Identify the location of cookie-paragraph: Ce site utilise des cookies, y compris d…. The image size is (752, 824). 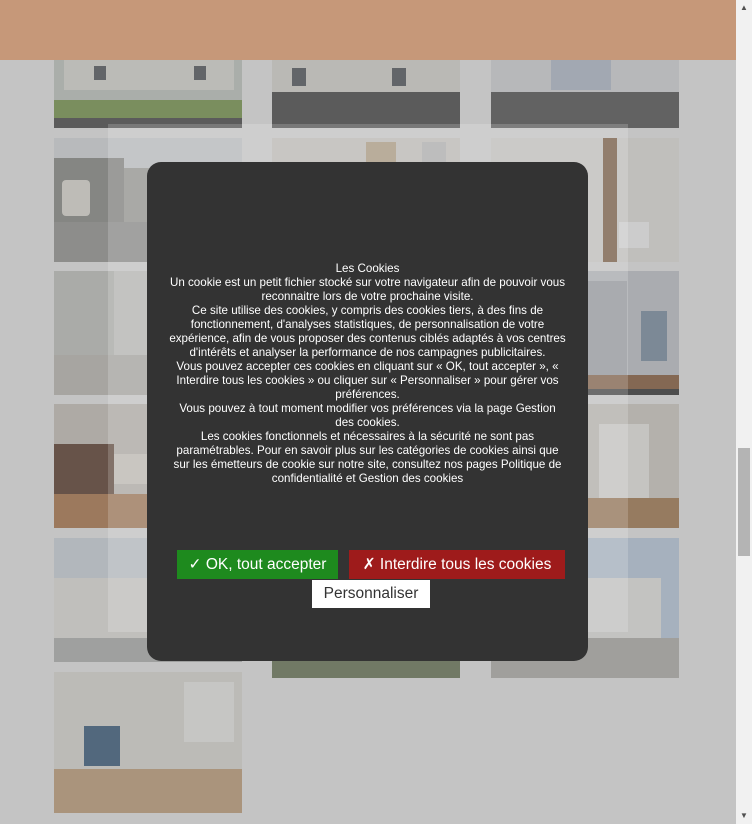
(367, 331).